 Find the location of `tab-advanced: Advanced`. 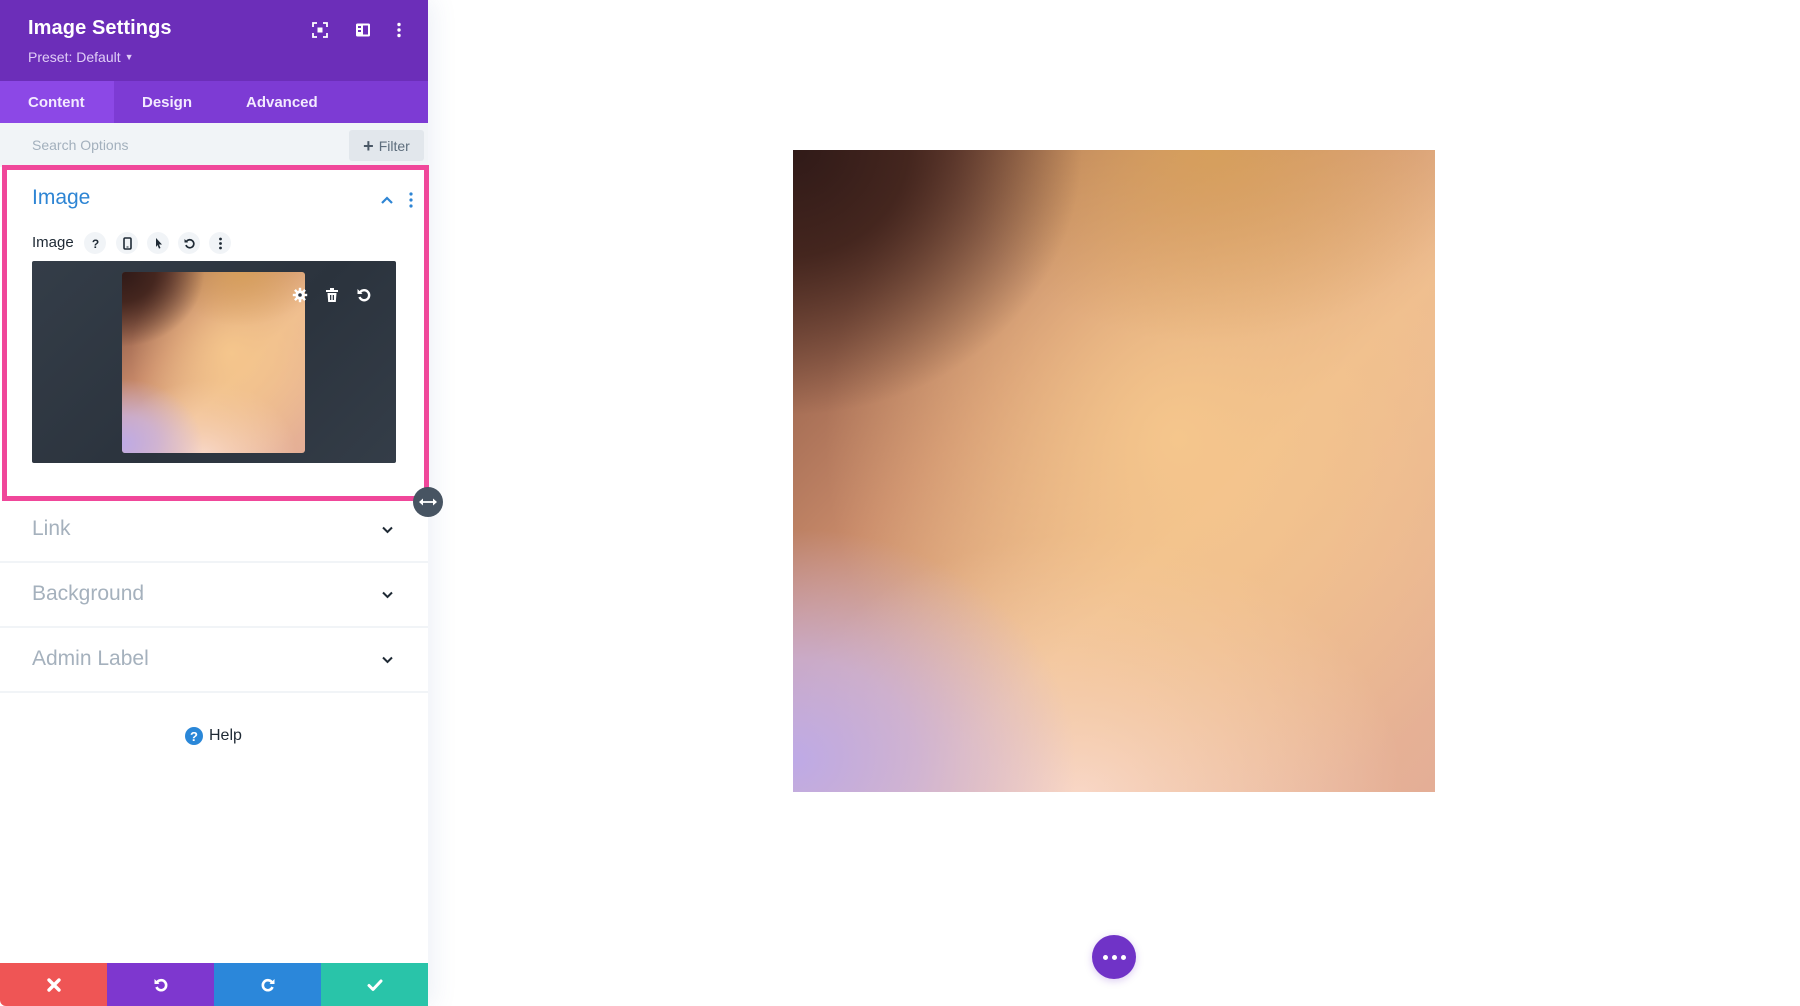

tab-advanced: Advanced is located at coordinates (282, 102).